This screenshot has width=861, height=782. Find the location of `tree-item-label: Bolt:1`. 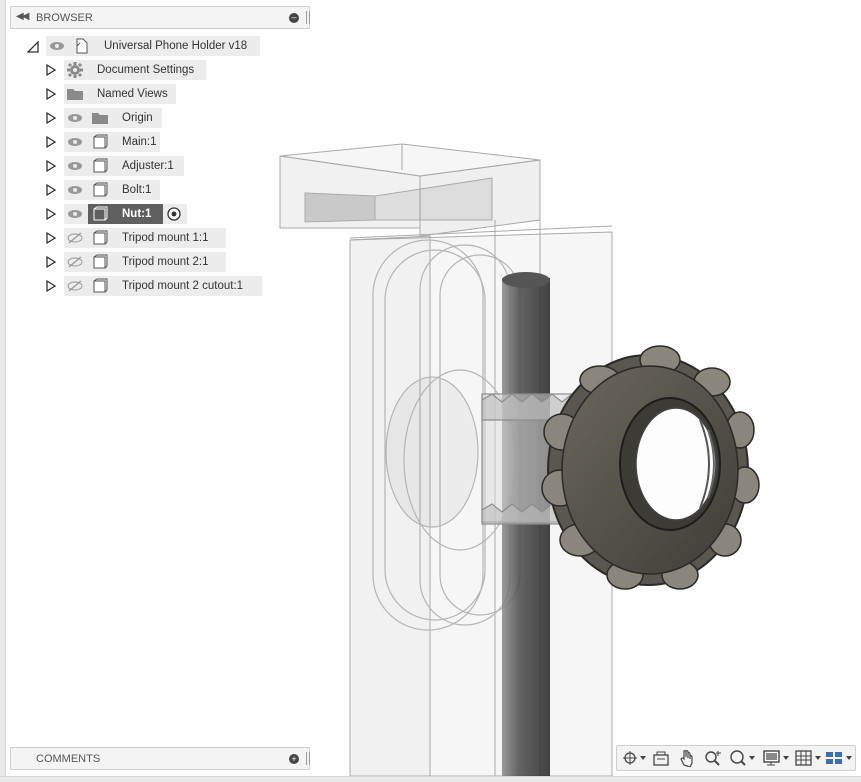

tree-item-label: Bolt:1 is located at coordinates (137, 190).